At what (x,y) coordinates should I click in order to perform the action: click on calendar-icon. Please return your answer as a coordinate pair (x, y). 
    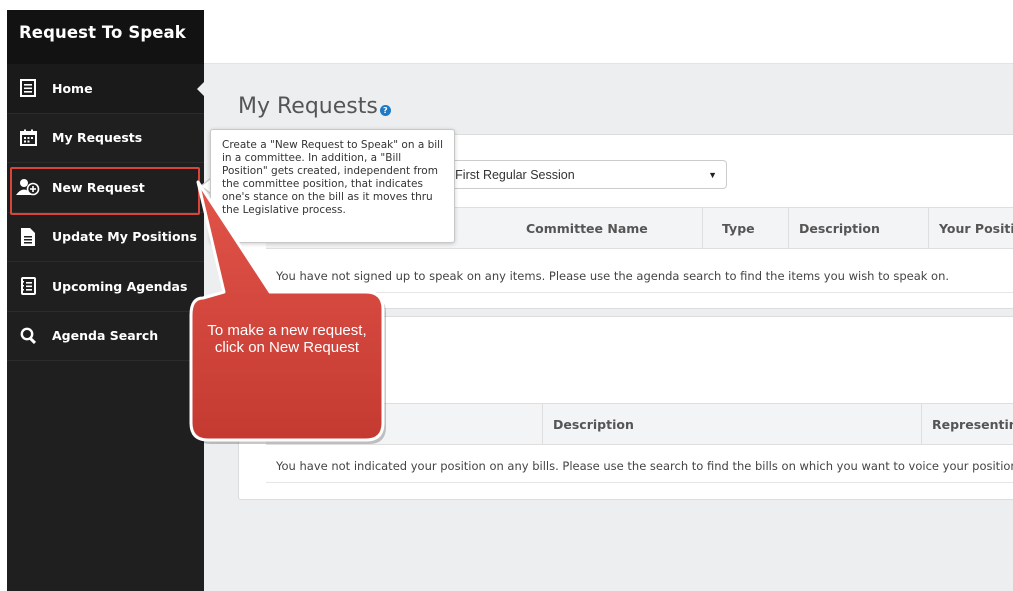
    Looking at the image, I should click on (28, 138).